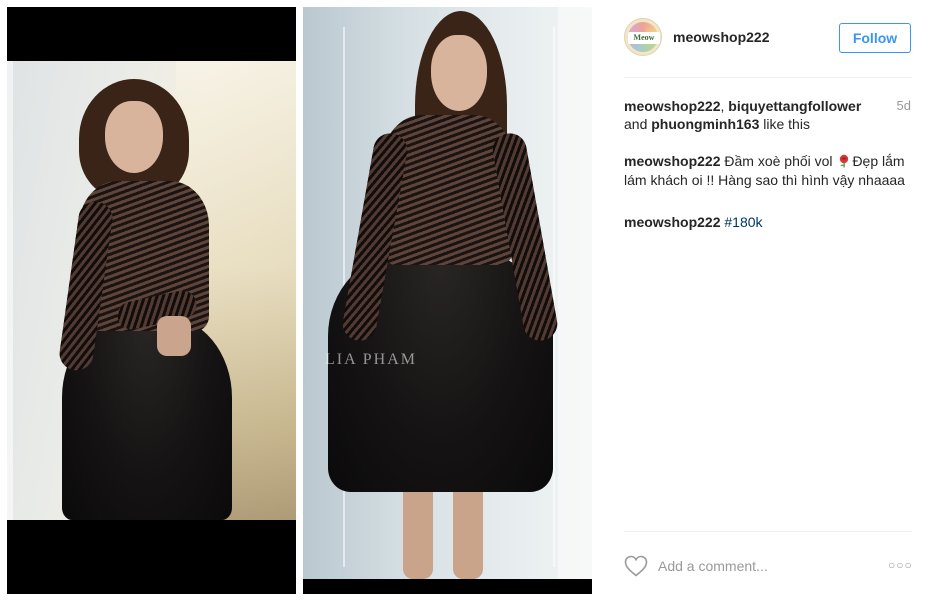 This screenshot has height=600, width=934. What do you see at coordinates (875, 38) in the screenshot?
I see `follow-button: Follow` at bounding box center [875, 38].